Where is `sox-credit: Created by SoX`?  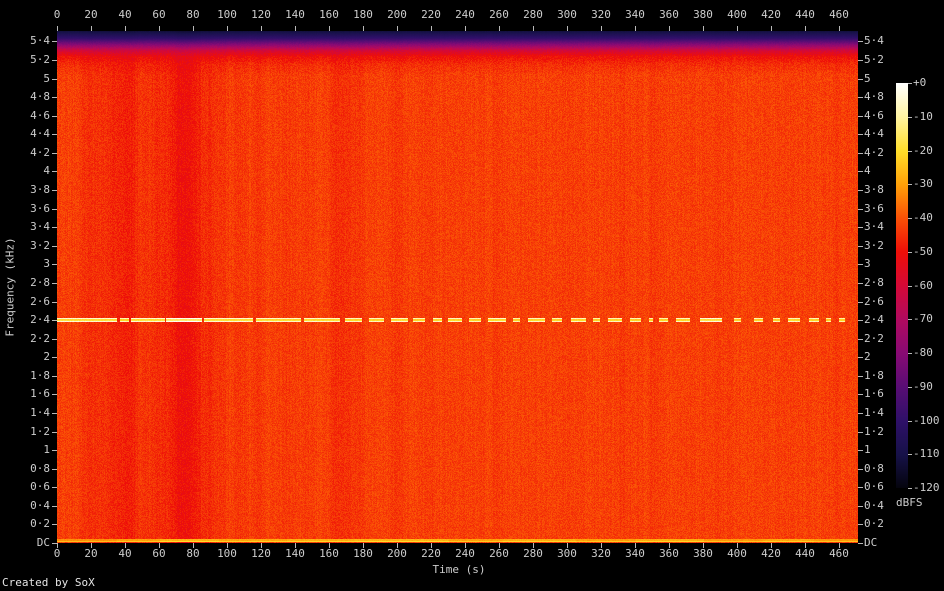 sox-credit: Created by SoX is located at coordinates (48, 582).